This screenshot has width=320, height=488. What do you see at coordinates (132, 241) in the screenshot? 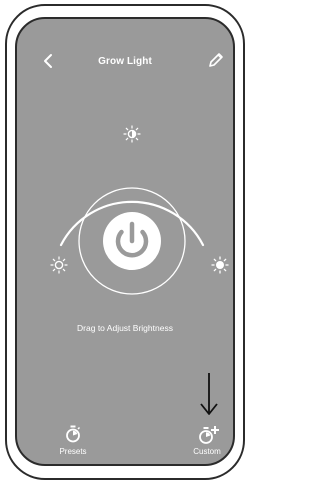
I see `power-button` at bounding box center [132, 241].